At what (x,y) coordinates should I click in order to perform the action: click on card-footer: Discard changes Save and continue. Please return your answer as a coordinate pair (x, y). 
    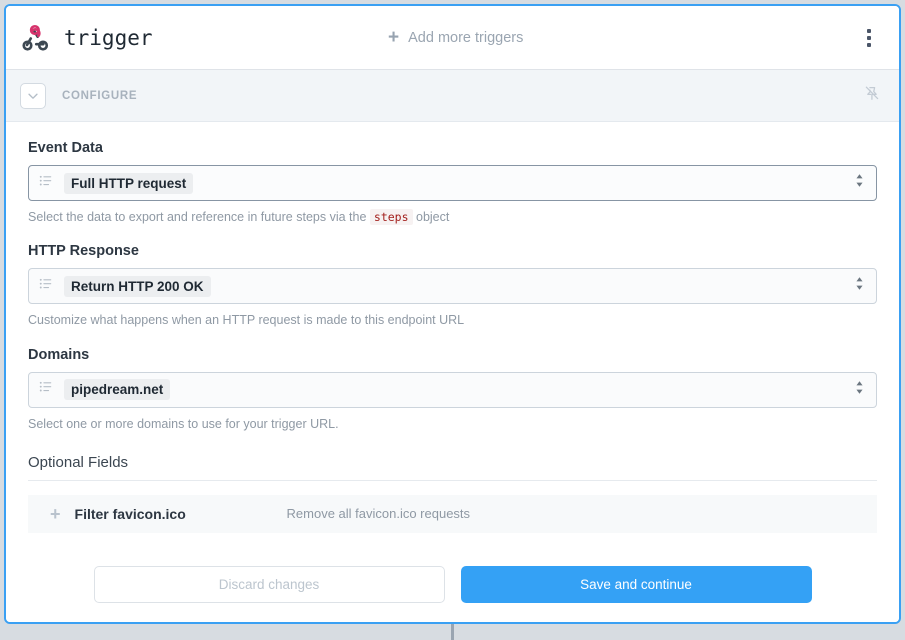
    Looking at the image, I should click on (452, 584).